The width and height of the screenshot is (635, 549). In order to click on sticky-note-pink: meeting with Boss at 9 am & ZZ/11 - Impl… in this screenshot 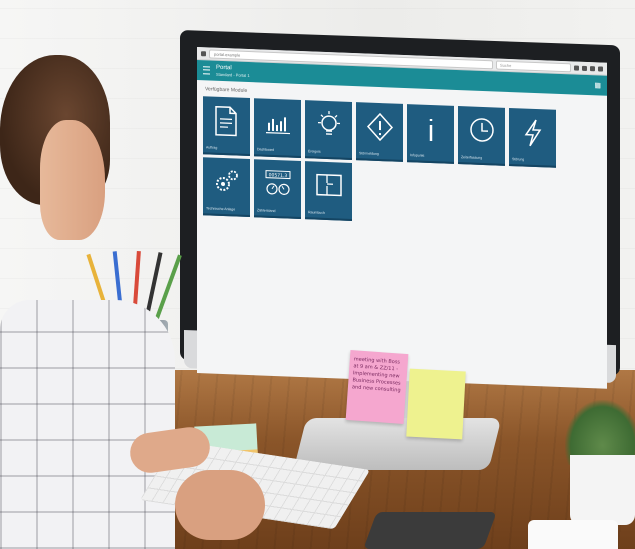, I will do `click(377, 387)`.